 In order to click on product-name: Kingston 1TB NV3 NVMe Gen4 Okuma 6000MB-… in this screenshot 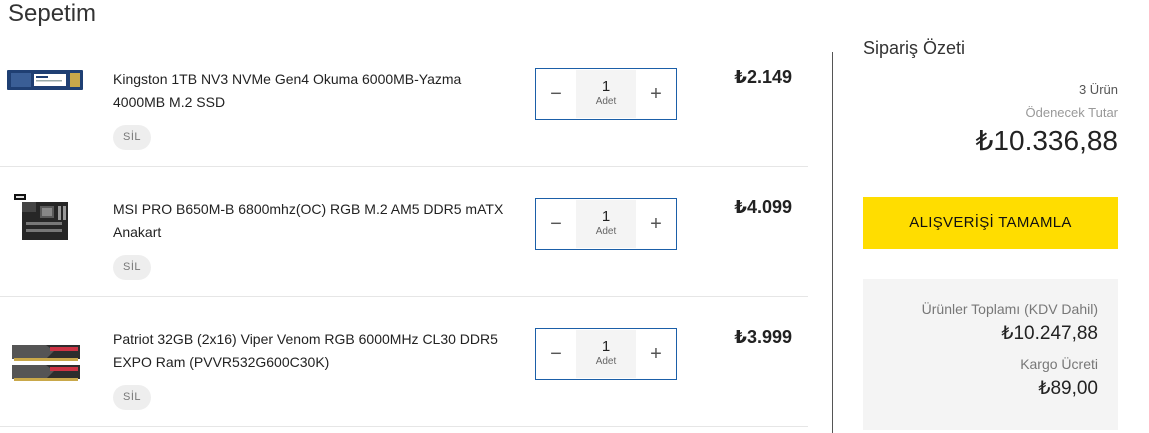, I will do `click(313, 91)`.